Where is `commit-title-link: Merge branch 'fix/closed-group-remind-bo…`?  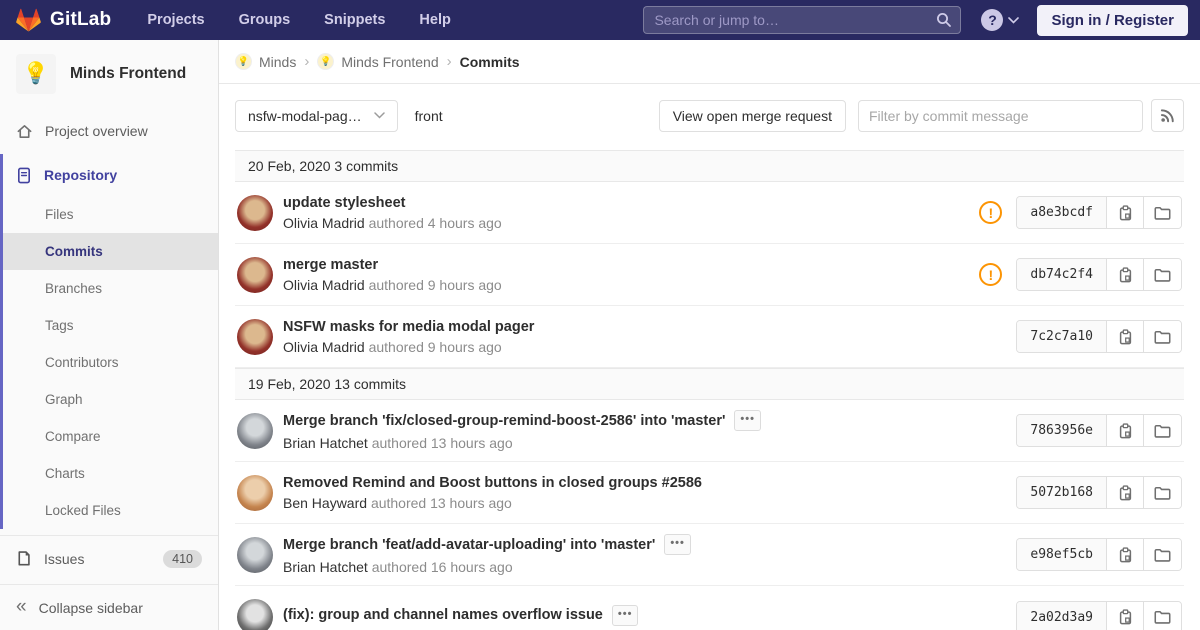 commit-title-link: Merge branch 'fix/closed-group-remind-bo… is located at coordinates (504, 421).